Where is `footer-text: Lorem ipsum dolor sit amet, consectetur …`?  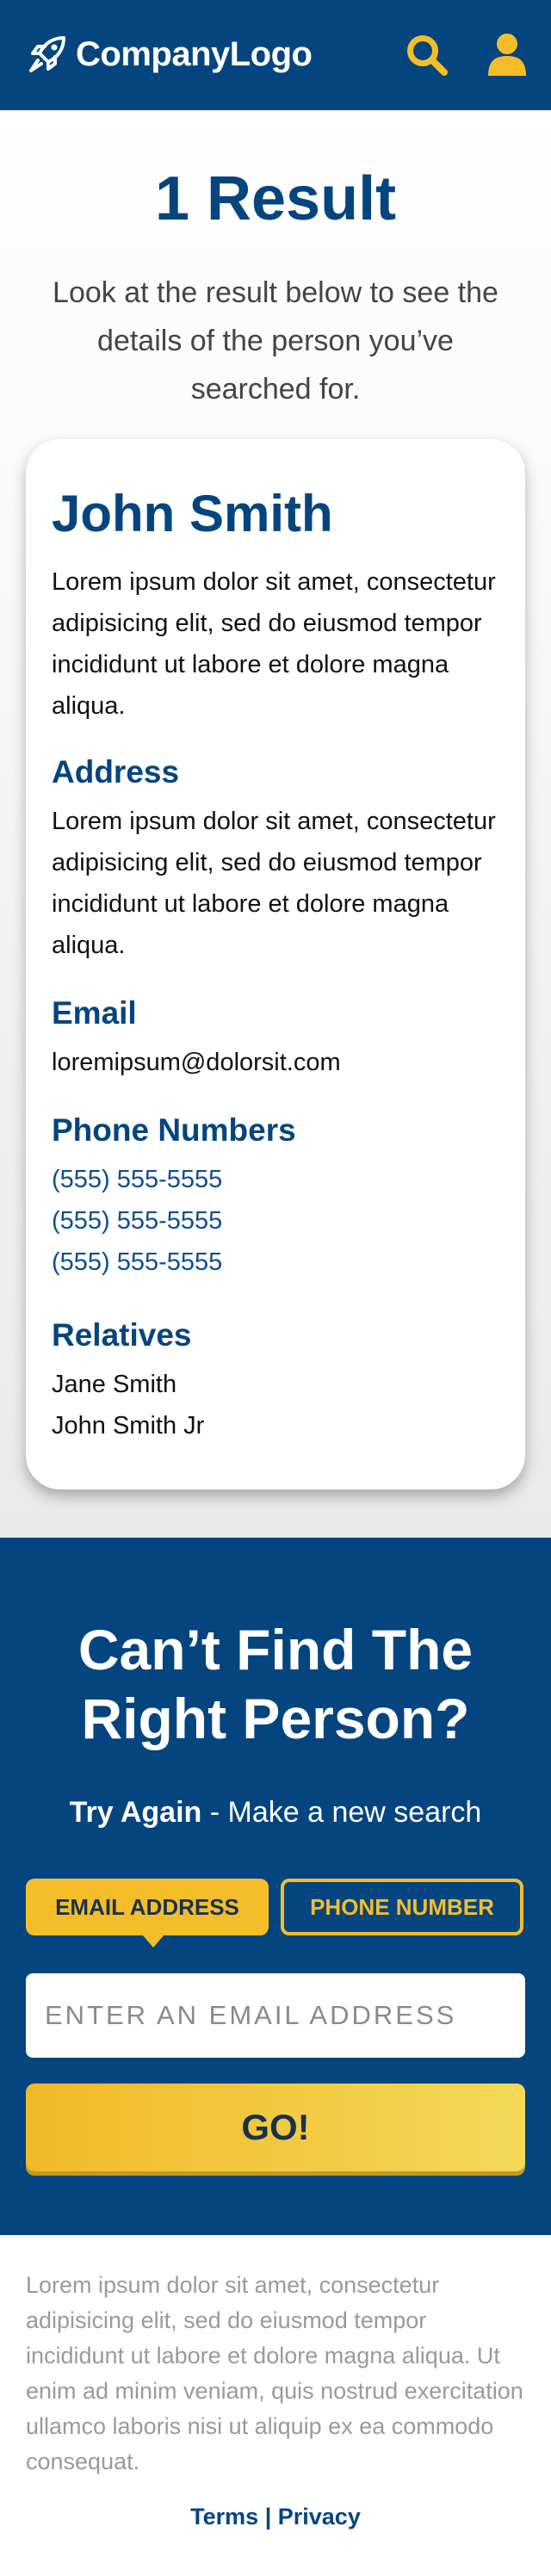
footer-text: Lorem ipsum dolor sit amet, consectetur … is located at coordinates (274, 2373).